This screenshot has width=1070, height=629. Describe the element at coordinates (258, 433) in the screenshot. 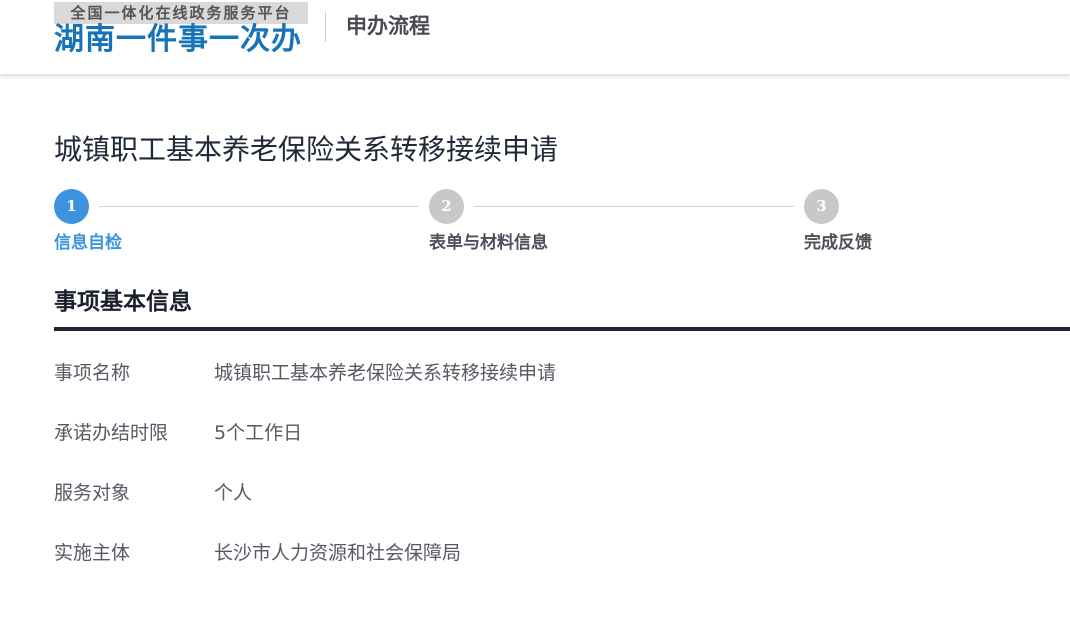

I see `info-value: 5个工作日` at that location.